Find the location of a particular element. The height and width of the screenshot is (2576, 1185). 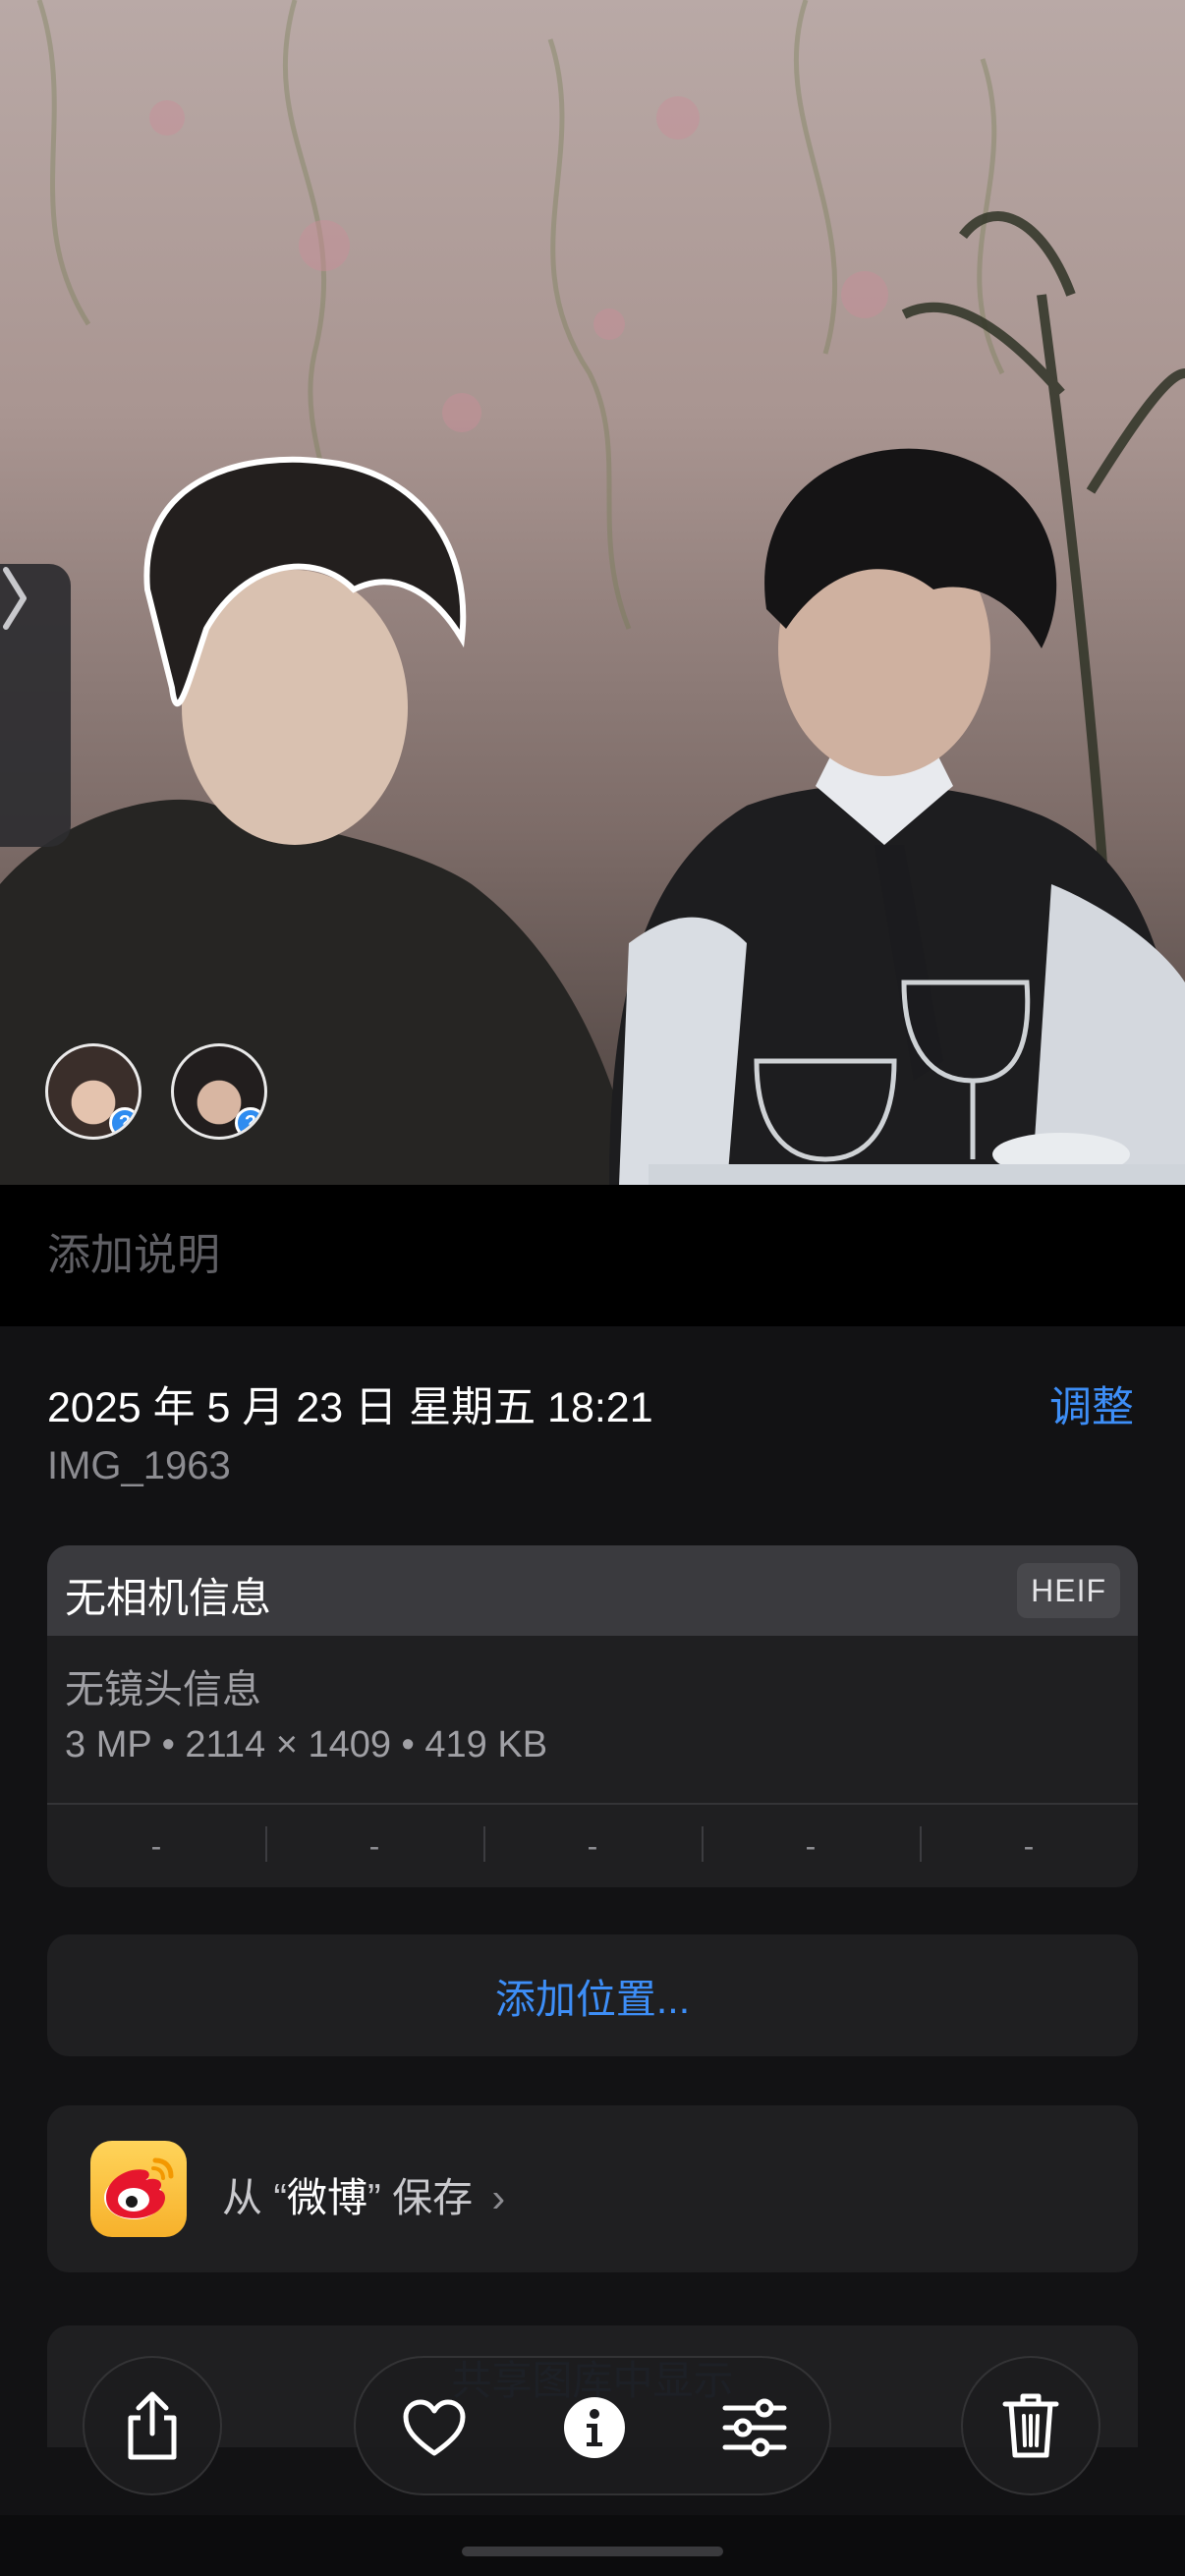

photo-filename: IMG_1963 is located at coordinates (139, 1465).